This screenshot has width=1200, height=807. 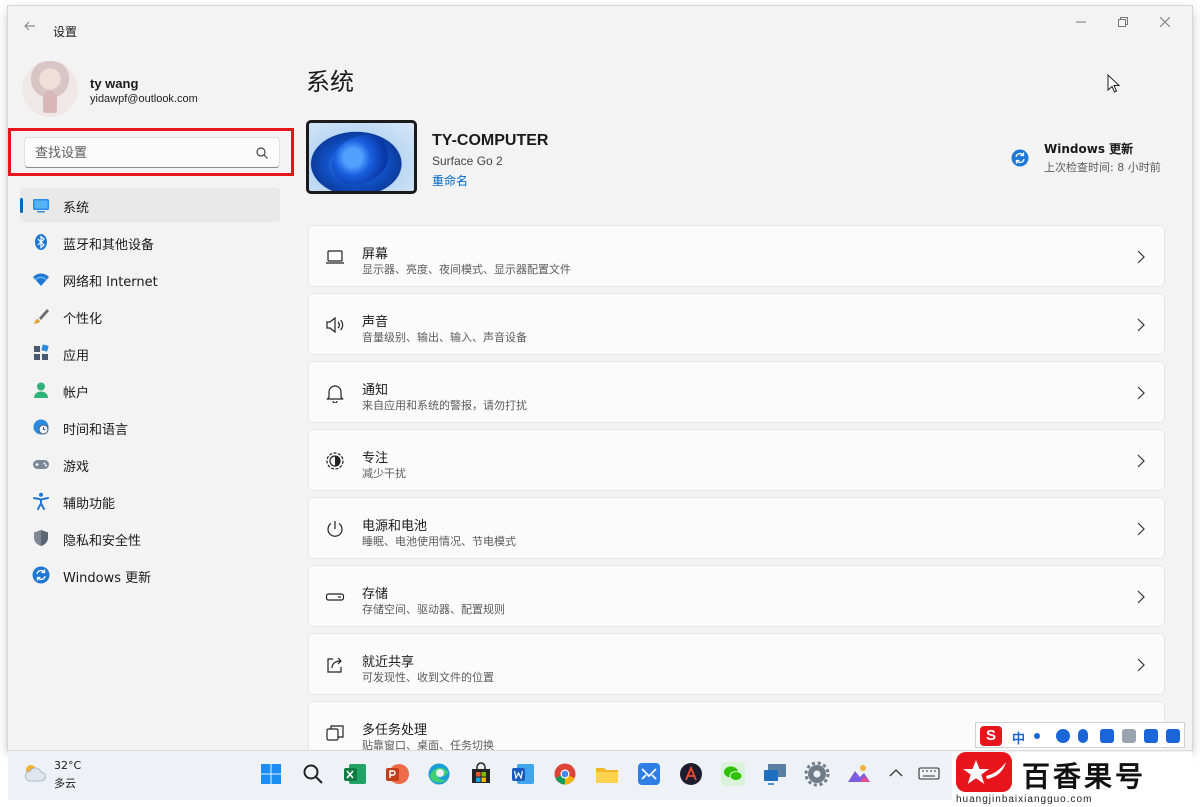 What do you see at coordinates (991, 736) in the screenshot?
I see `sogou-logo: S` at bounding box center [991, 736].